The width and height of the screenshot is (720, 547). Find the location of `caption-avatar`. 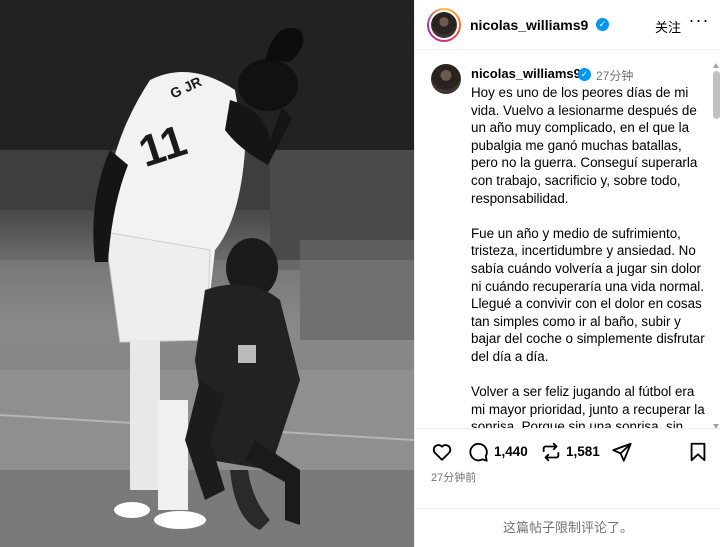

caption-avatar is located at coordinates (446, 79).